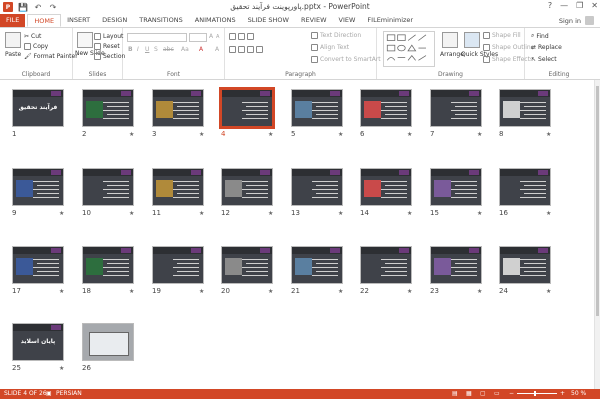 The image size is (600, 399). I want to click on slide-thumbnail-25: پایان اسلاید, so click(38, 342).